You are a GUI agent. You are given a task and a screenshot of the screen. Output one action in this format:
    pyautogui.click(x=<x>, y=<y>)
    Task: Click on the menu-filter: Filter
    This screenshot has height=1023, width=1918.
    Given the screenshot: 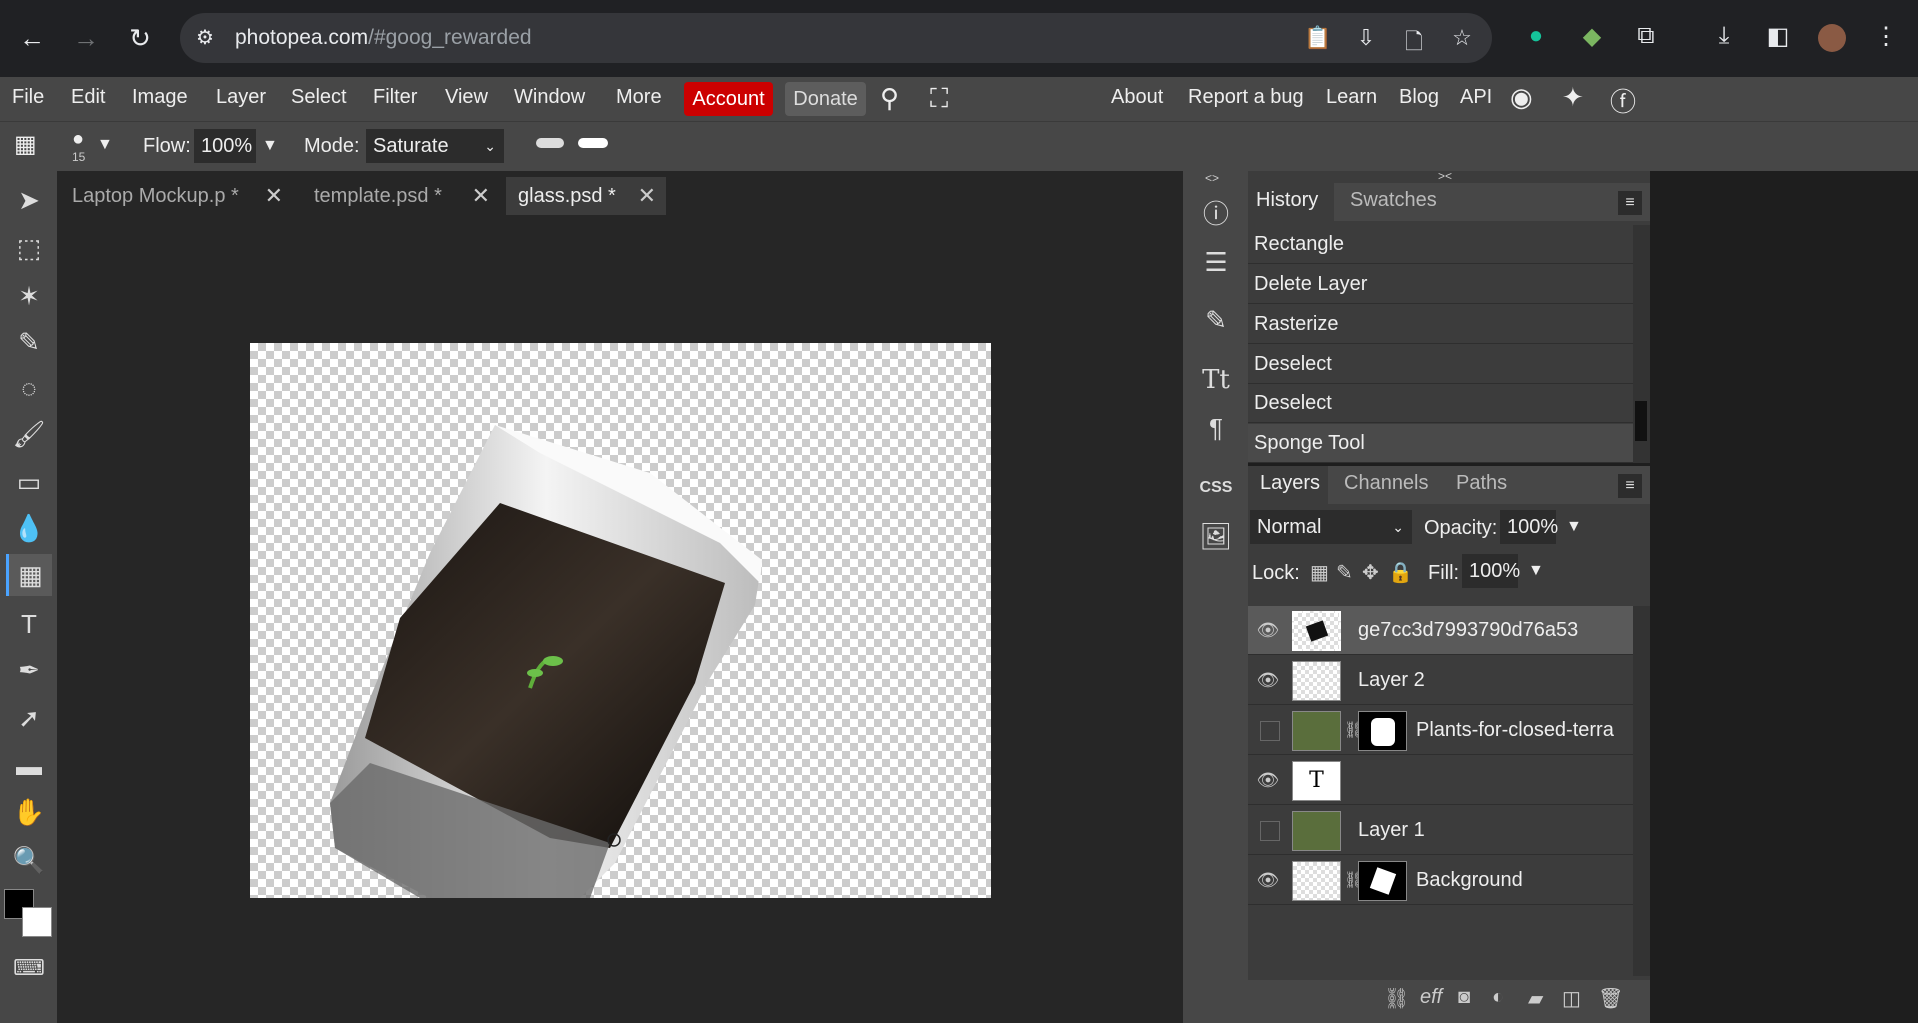 What is the action you would take?
    pyautogui.click(x=395, y=97)
    